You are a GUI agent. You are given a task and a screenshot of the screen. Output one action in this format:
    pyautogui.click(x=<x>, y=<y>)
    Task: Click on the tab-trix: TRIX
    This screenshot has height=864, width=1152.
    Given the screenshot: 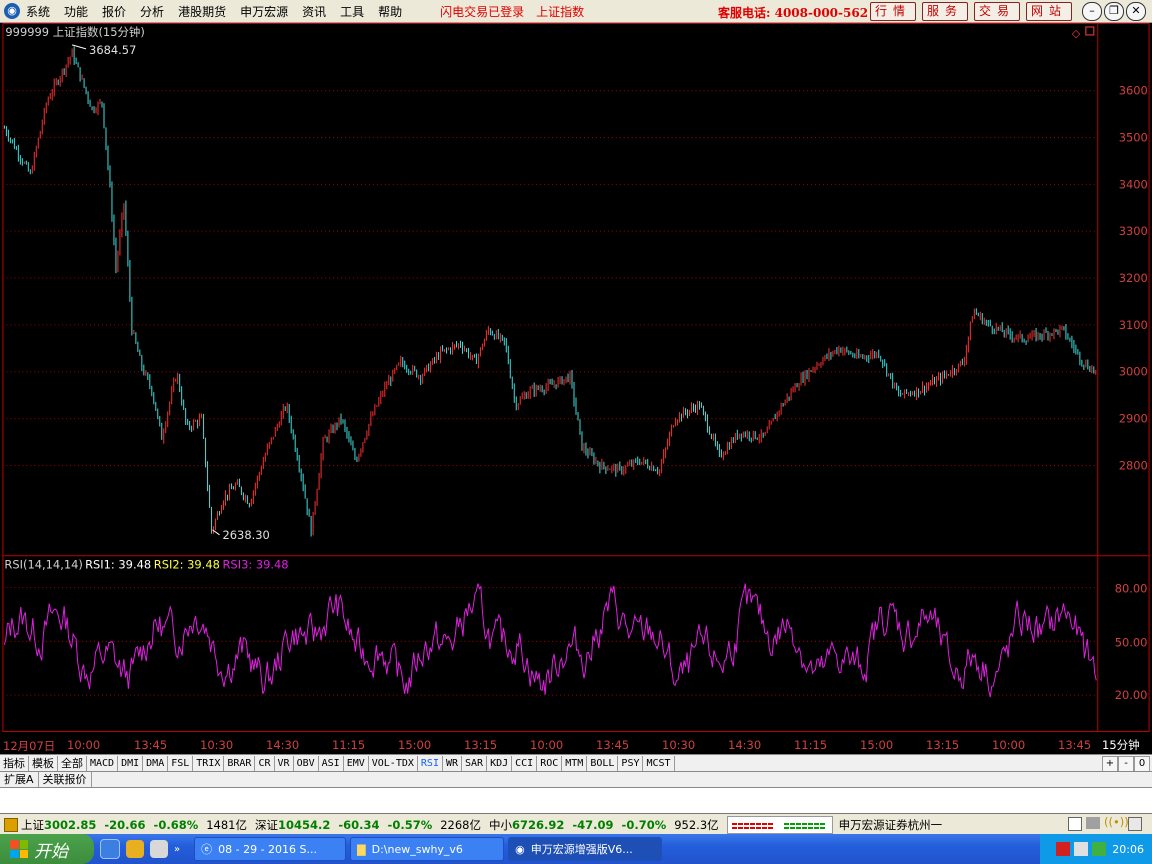 What is the action you would take?
    pyautogui.click(x=209, y=763)
    